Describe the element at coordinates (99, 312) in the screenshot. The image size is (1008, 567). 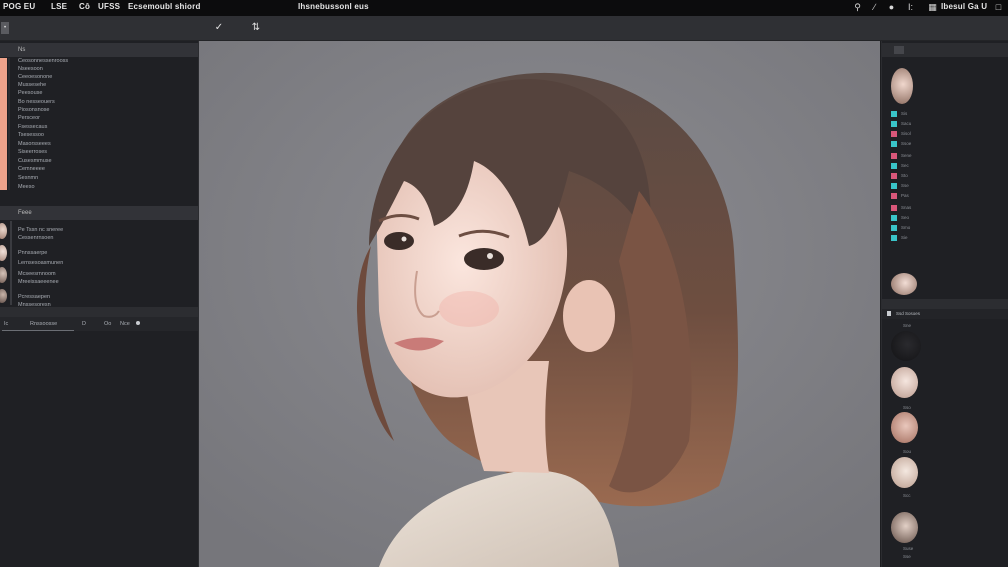
I see `panel-footer-bar` at that location.